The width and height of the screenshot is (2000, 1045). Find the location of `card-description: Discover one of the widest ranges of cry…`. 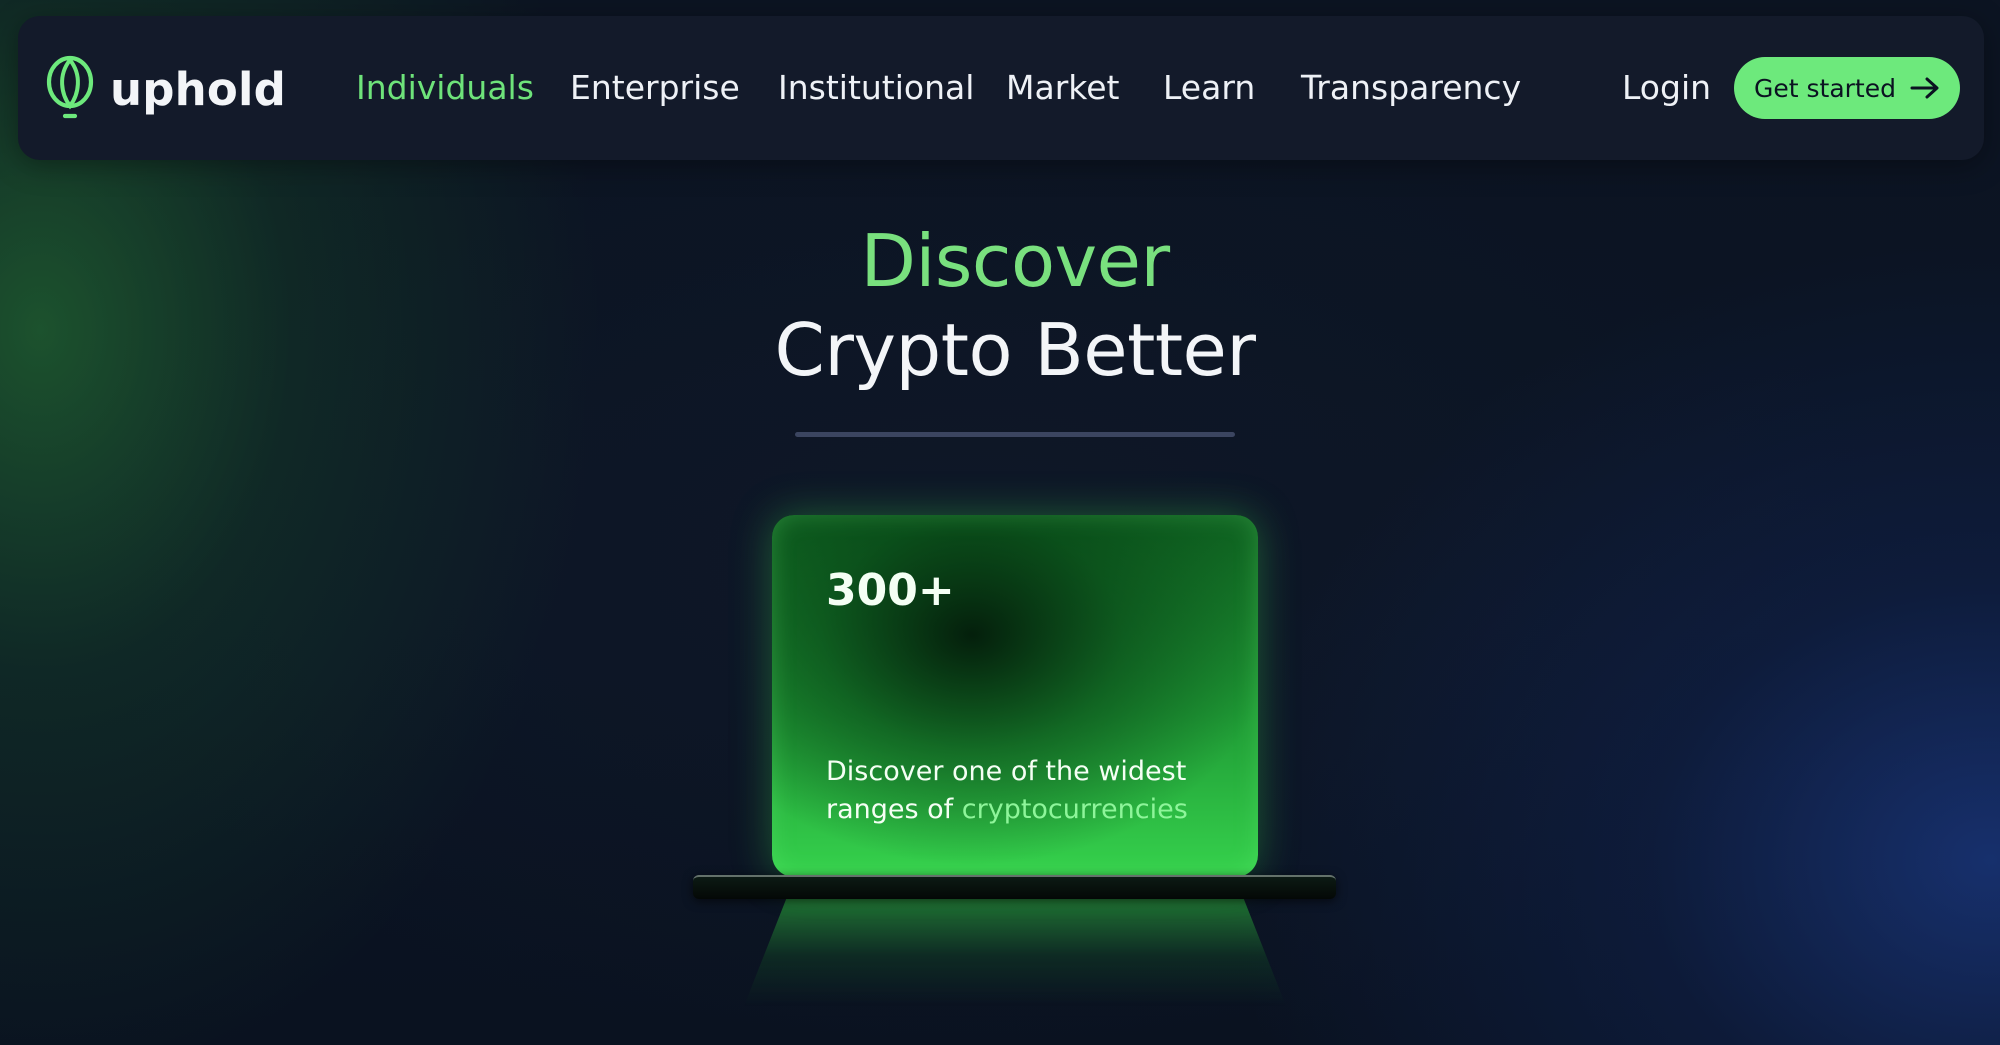

card-description: Discover one of the widest ranges of cry… is located at coordinates (1026, 791).